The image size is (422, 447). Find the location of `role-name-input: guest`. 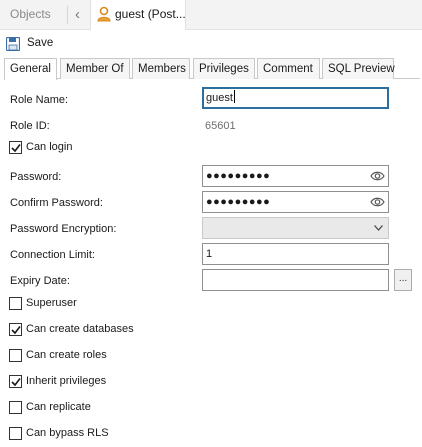

role-name-input: guest is located at coordinates (295, 98).